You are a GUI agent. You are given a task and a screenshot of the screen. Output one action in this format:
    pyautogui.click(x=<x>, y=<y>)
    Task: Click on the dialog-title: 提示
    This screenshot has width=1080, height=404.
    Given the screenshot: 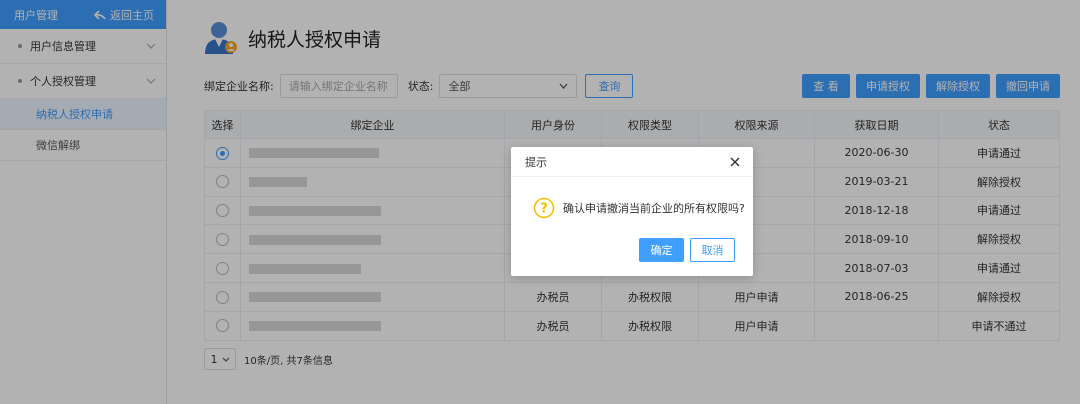 What is the action you would take?
    pyautogui.click(x=536, y=162)
    